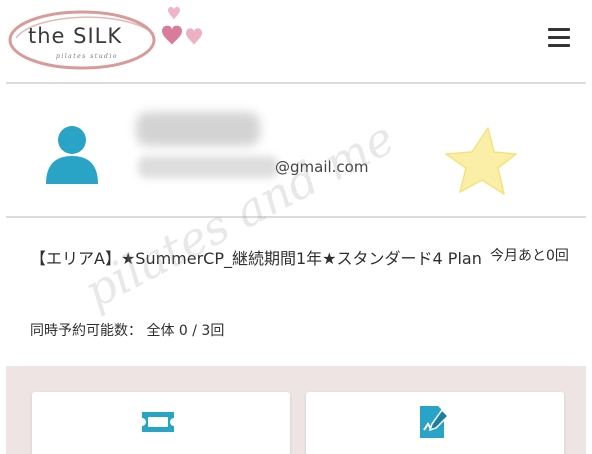  I want to click on quota-value: 全体 0 / 3回, so click(185, 331).